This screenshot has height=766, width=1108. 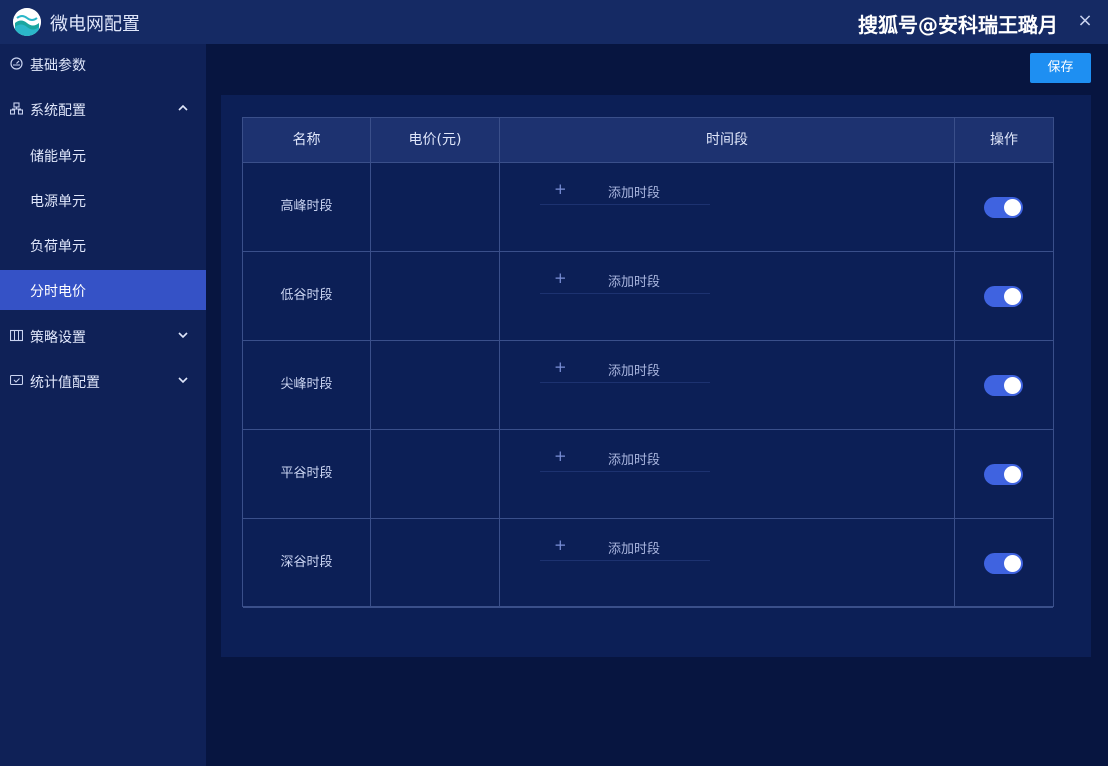 I want to click on period-name: 深谷时段, so click(x=306, y=562).